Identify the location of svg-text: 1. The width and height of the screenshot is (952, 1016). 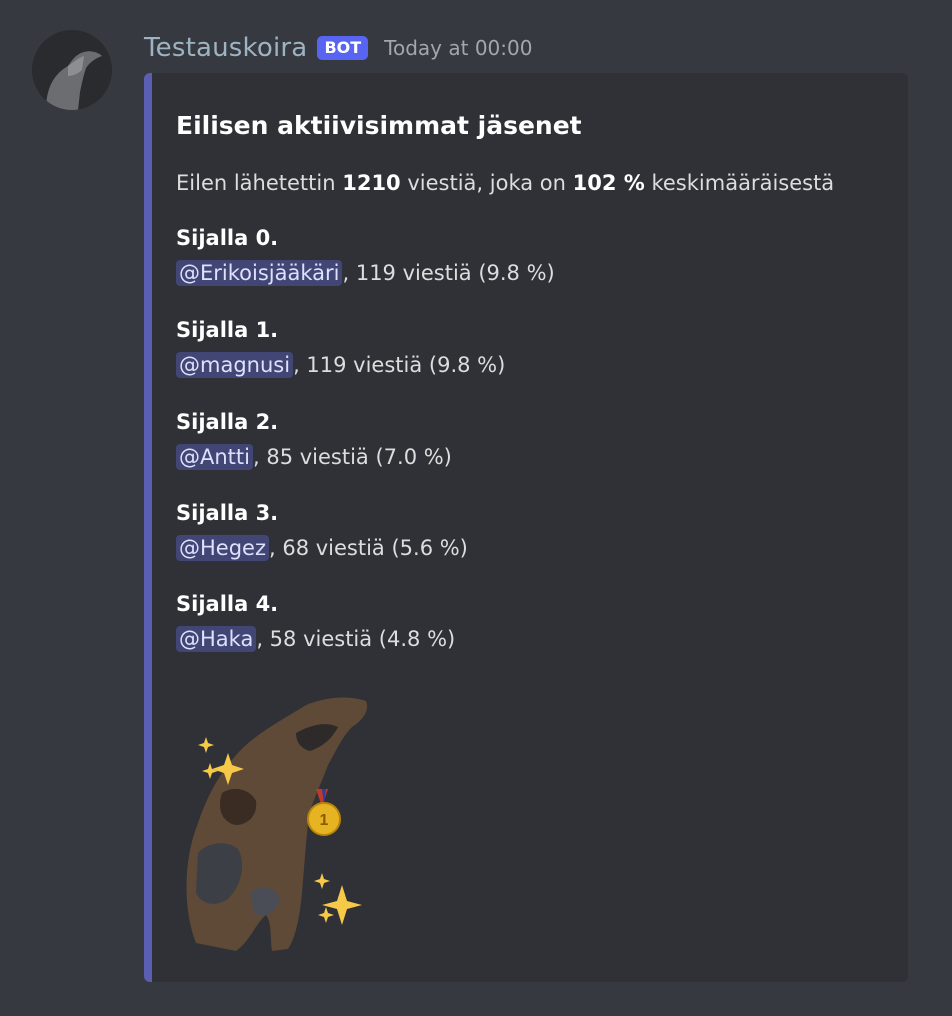
(324, 820).